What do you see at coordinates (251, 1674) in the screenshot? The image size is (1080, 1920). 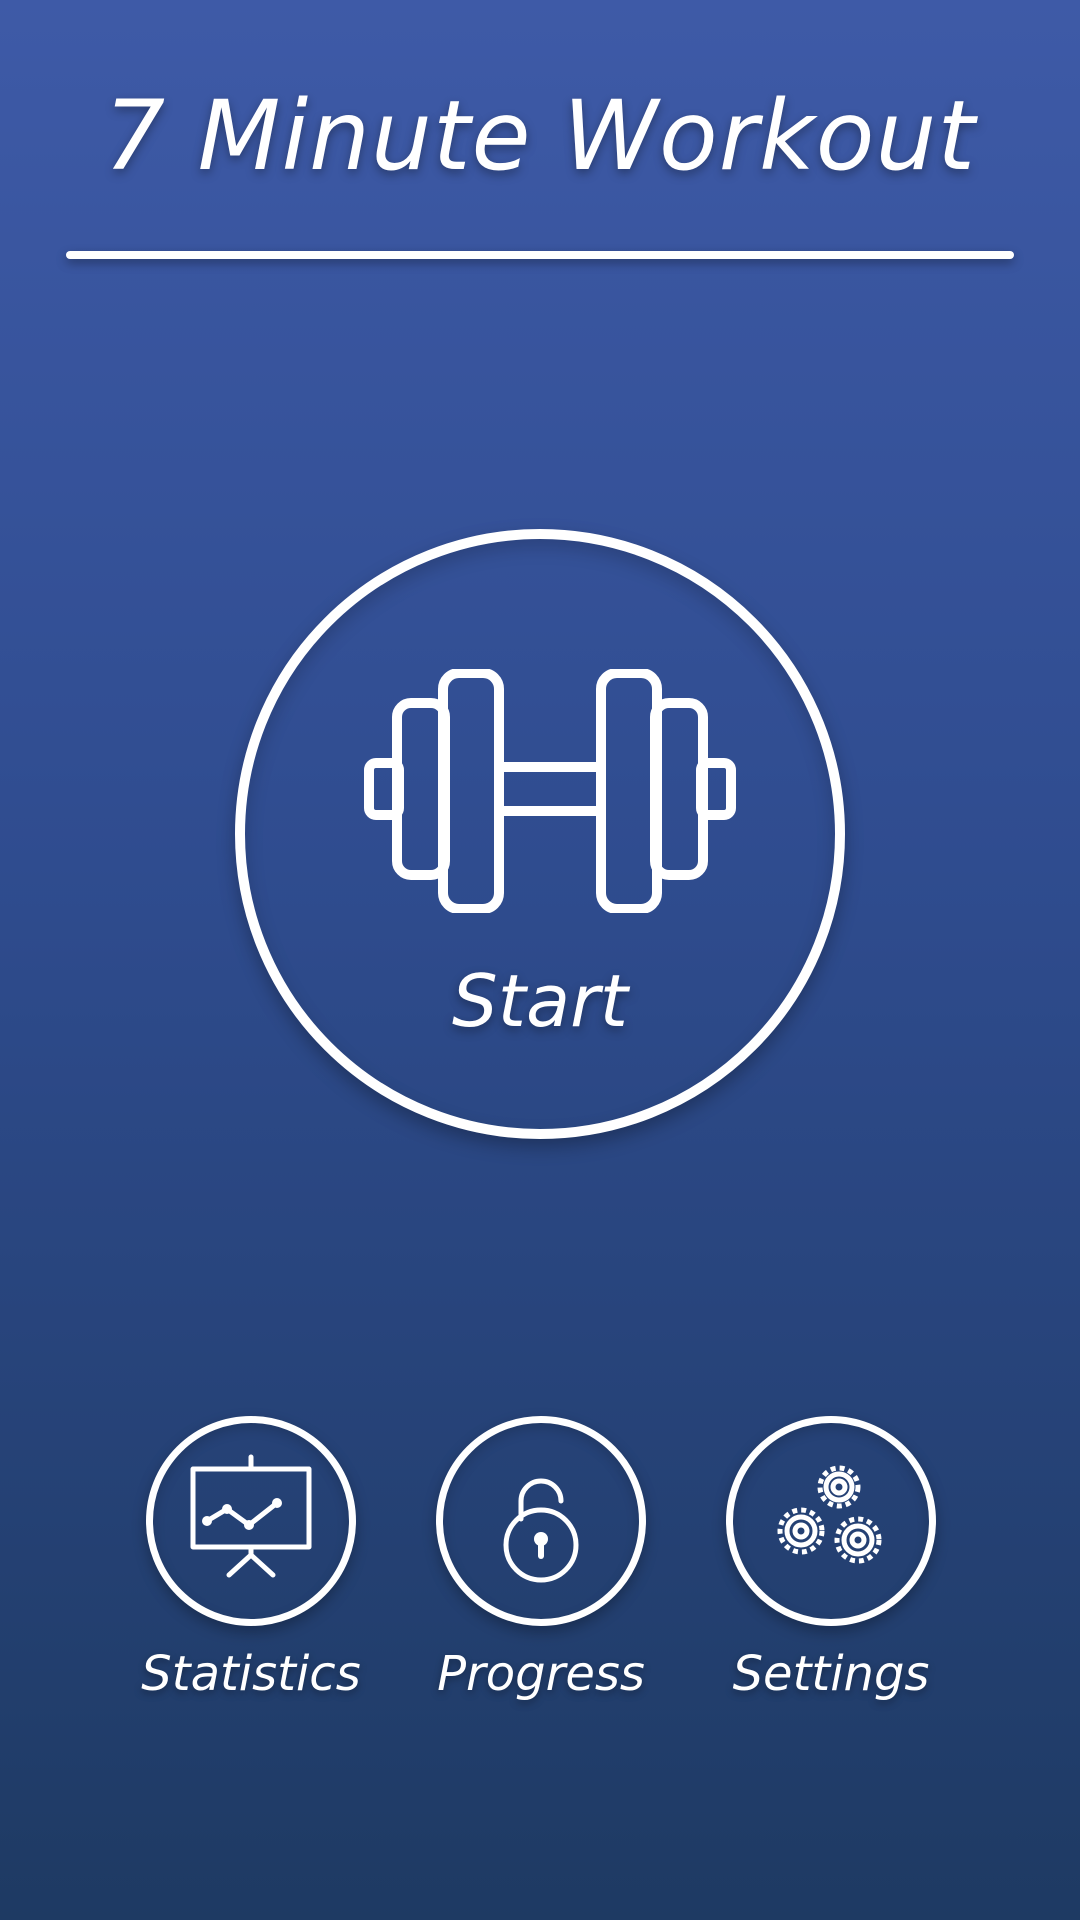 I see `statistics-label: Statistics` at bounding box center [251, 1674].